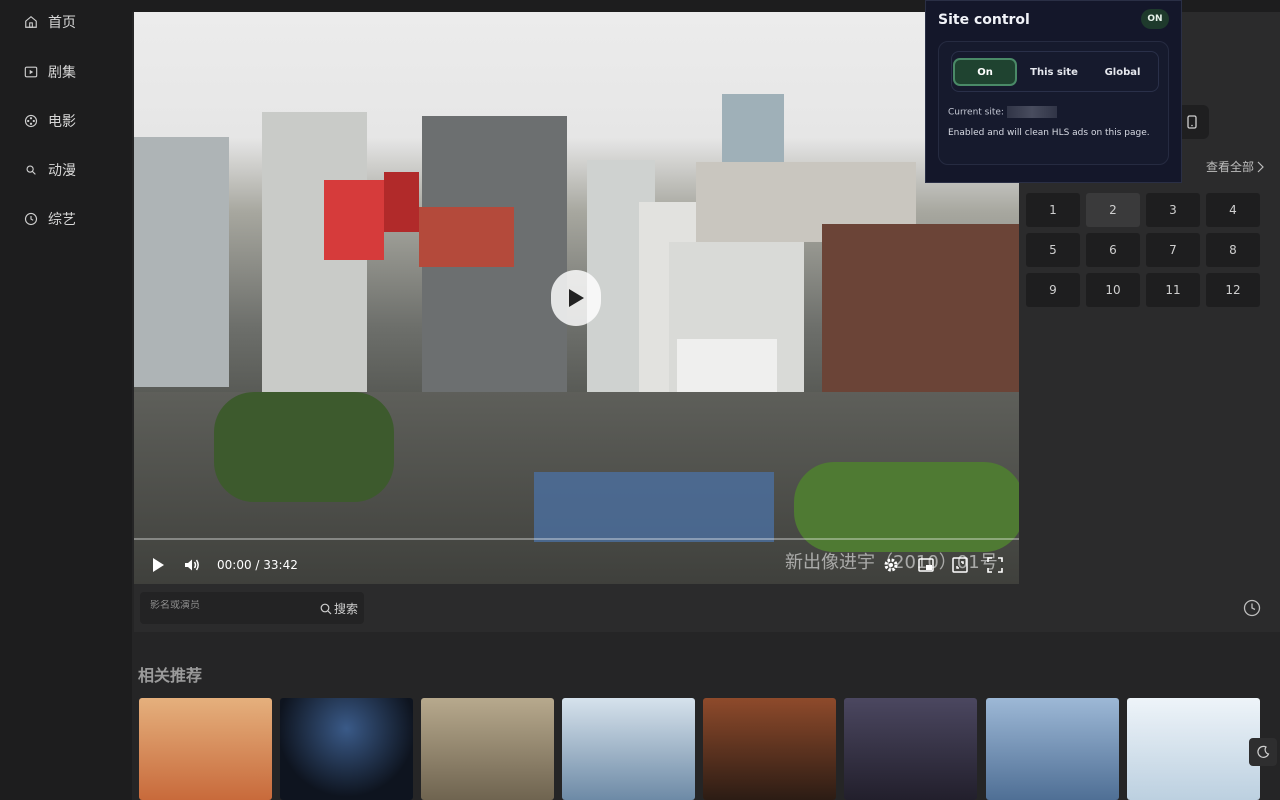 The width and height of the screenshot is (1280, 800). What do you see at coordinates (1173, 290) in the screenshot?
I see `episode-button: 11` at bounding box center [1173, 290].